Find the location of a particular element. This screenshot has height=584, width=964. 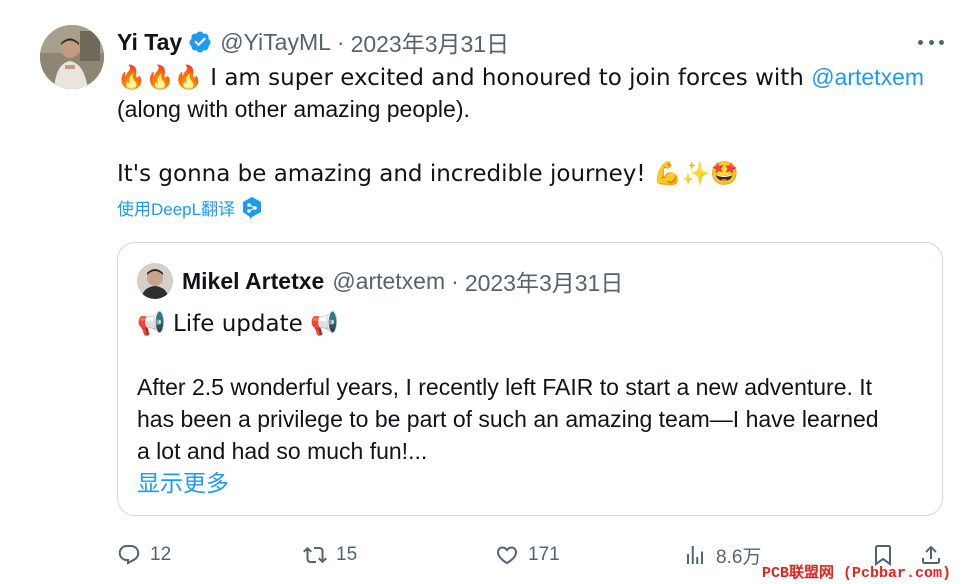

author-handle: @YiTayML is located at coordinates (275, 42).